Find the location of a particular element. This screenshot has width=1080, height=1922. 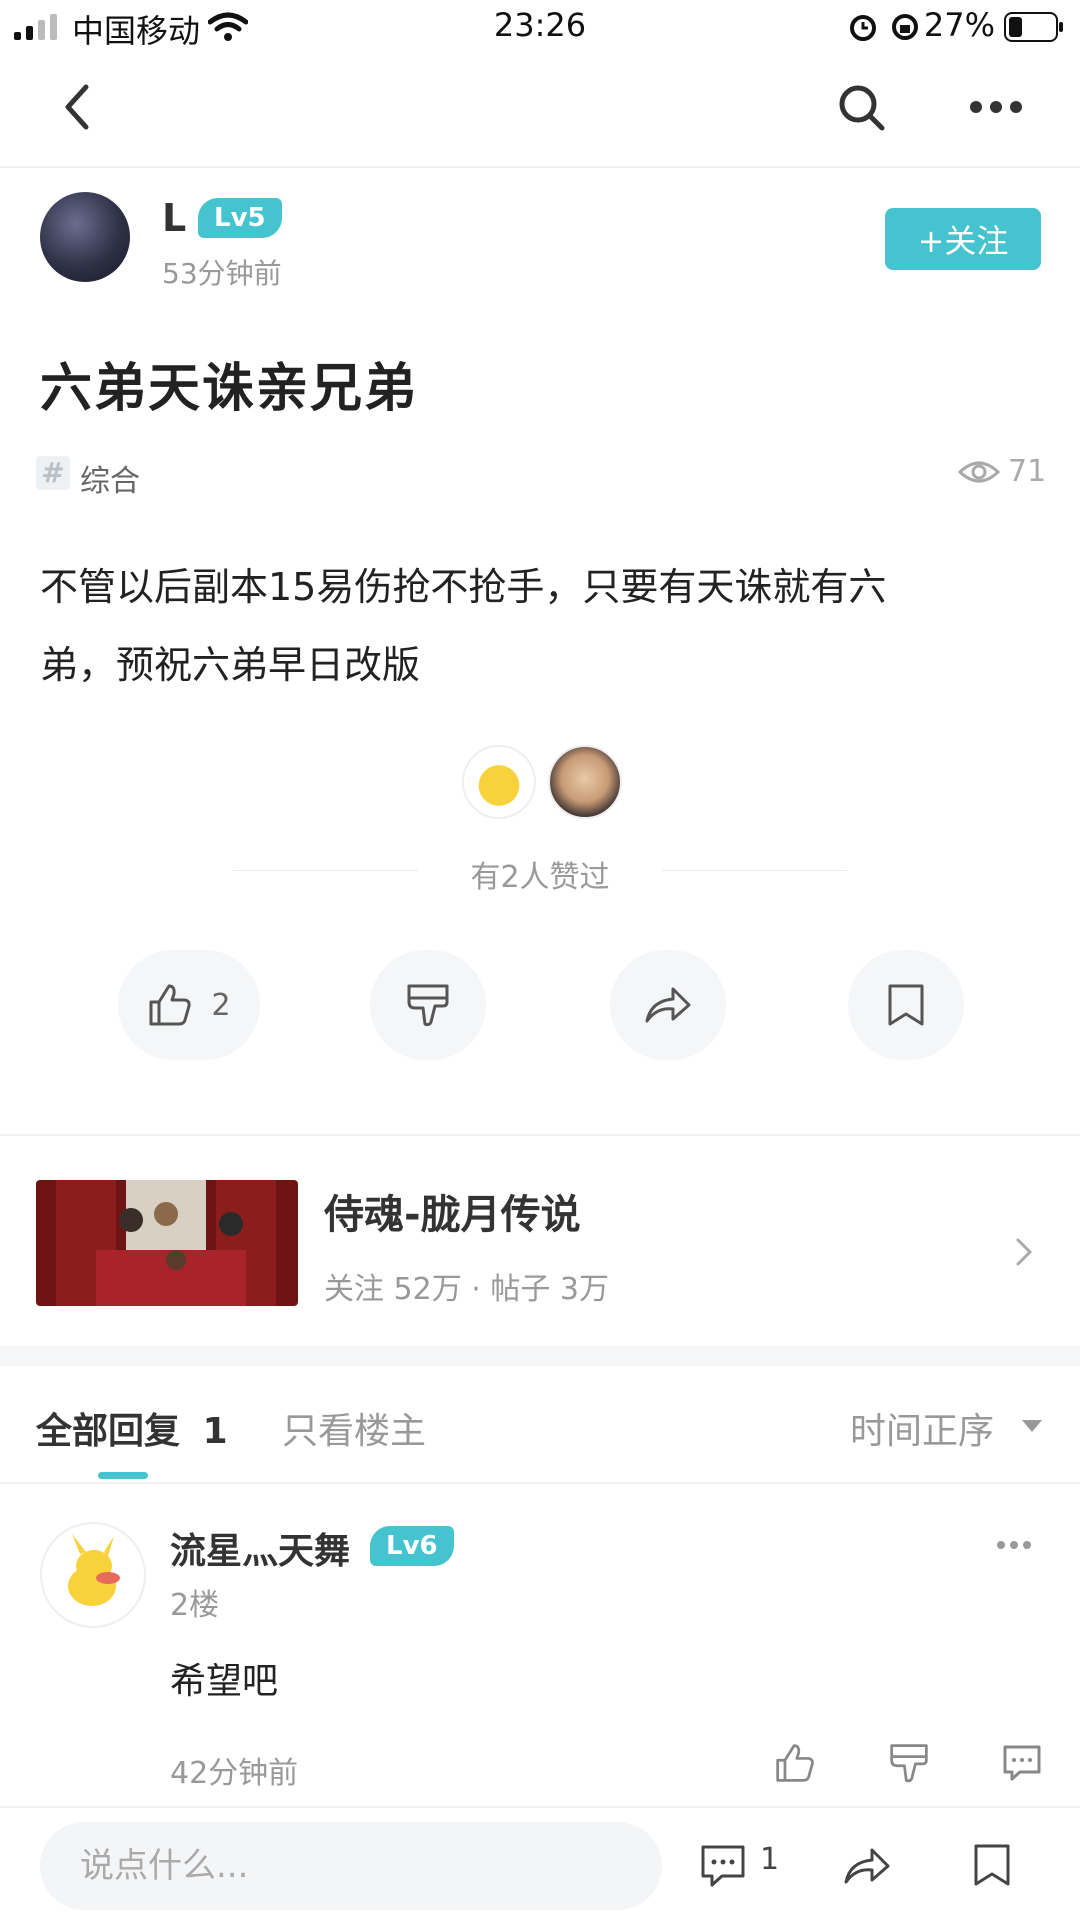

liked-by-text: 有2人赞过 is located at coordinates (540, 874).